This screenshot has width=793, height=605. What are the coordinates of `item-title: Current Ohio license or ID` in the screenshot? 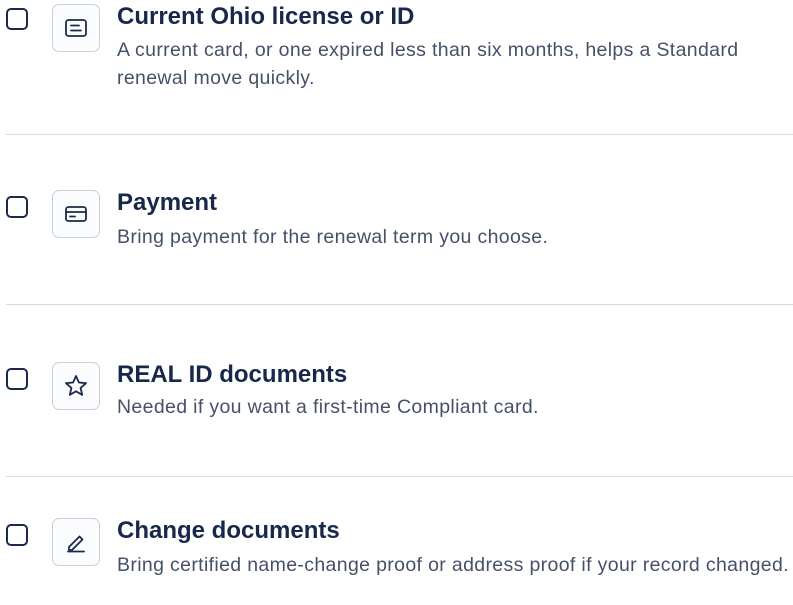 It's located at (266, 16).